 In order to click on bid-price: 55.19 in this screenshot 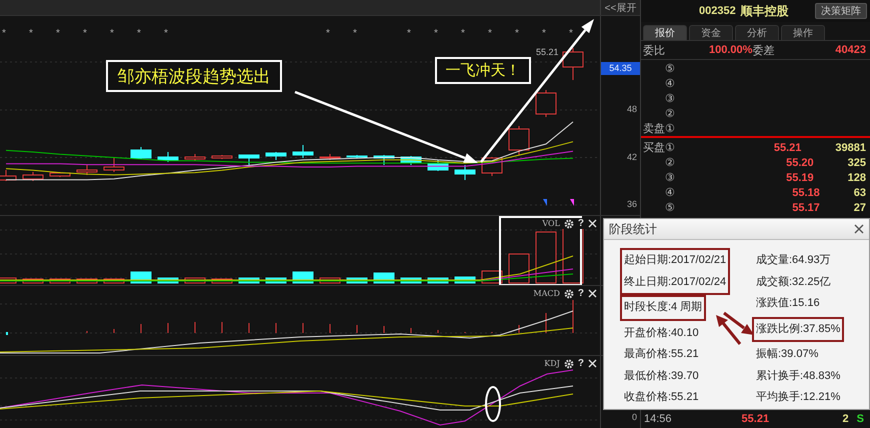, I will do `click(799, 178)`.